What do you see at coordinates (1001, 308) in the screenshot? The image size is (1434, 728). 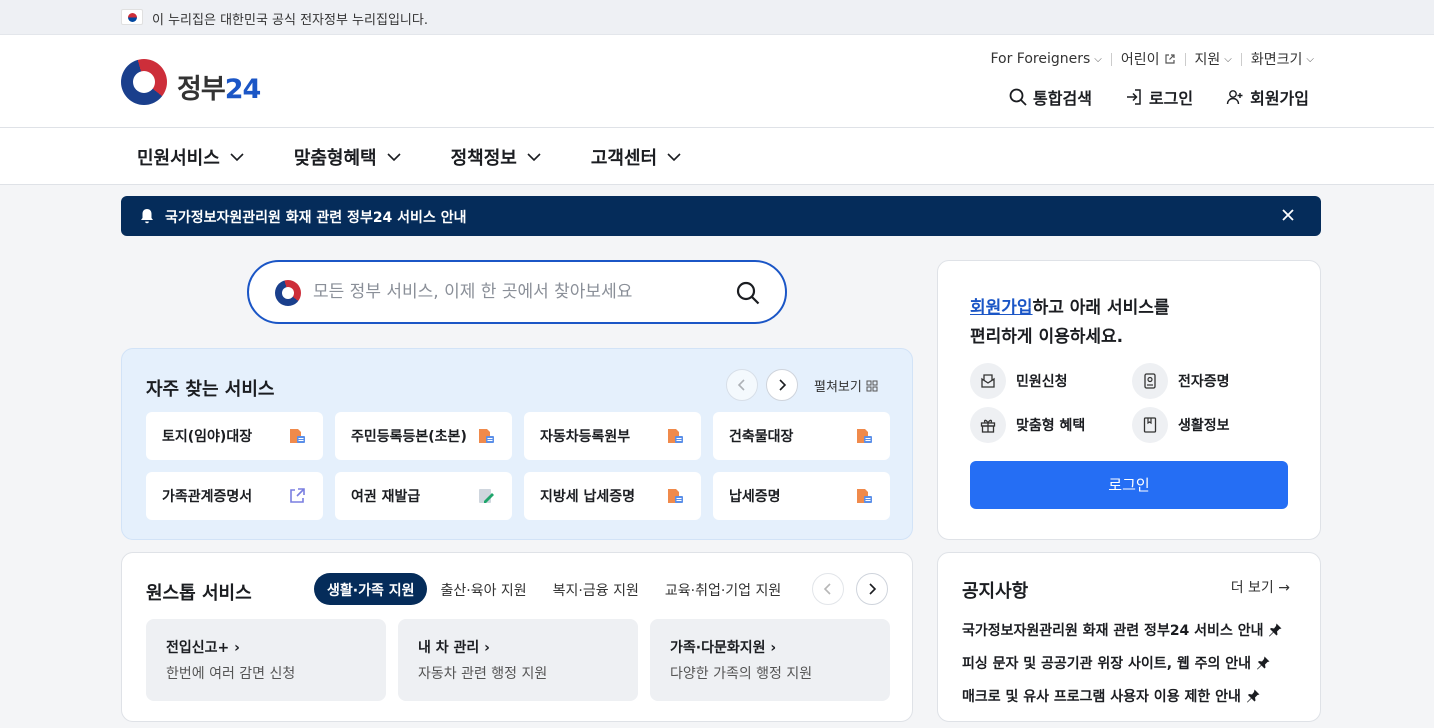 I see `signup-link: 회원가입` at bounding box center [1001, 308].